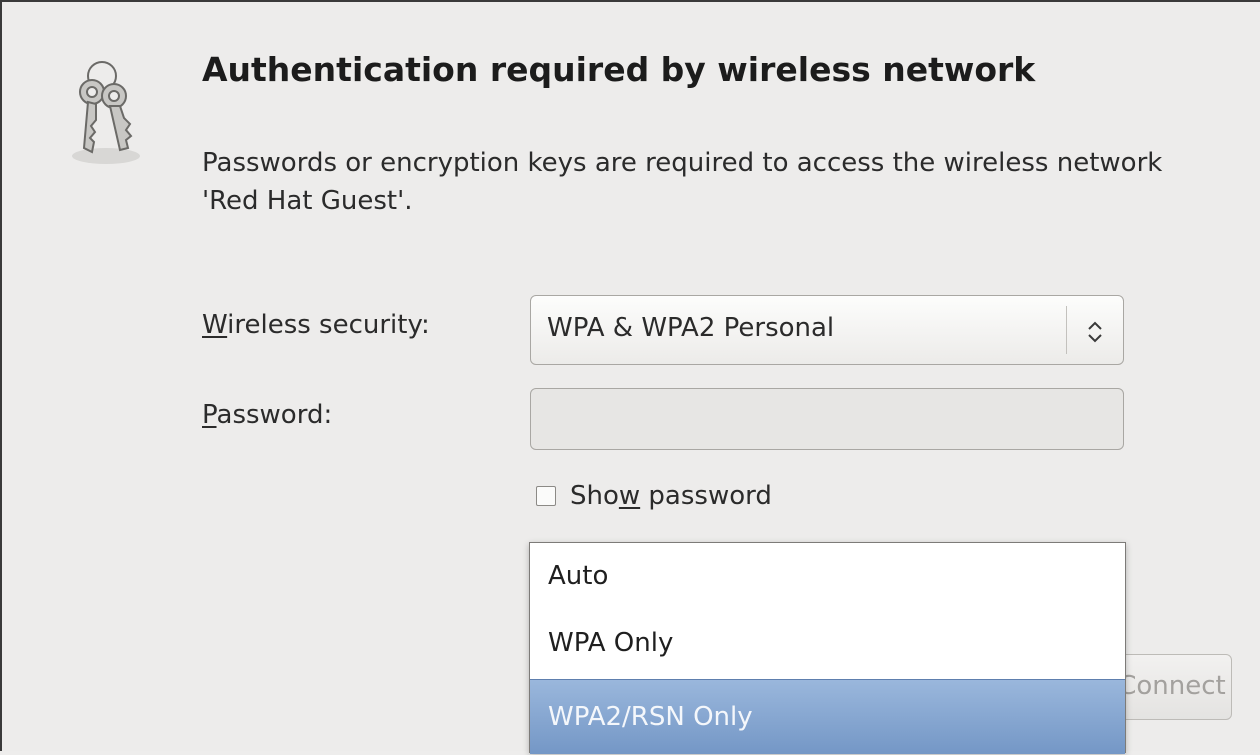 The height and width of the screenshot is (755, 1260). Describe the element at coordinates (691, 328) in the screenshot. I see `wireless-security-value: WPA & WPA2 Personal` at that location.